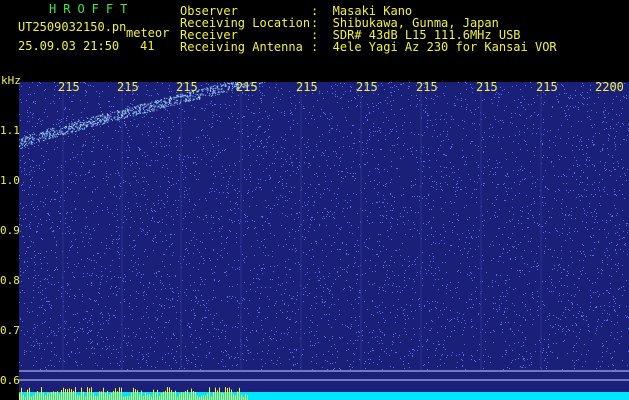 The width and height of the screenshot is (629, 400). What do you see at coordinates (69, 46) in the screenshot?
I see `date-time: 25.09.03 21:50` at bounding box center [69, 46].